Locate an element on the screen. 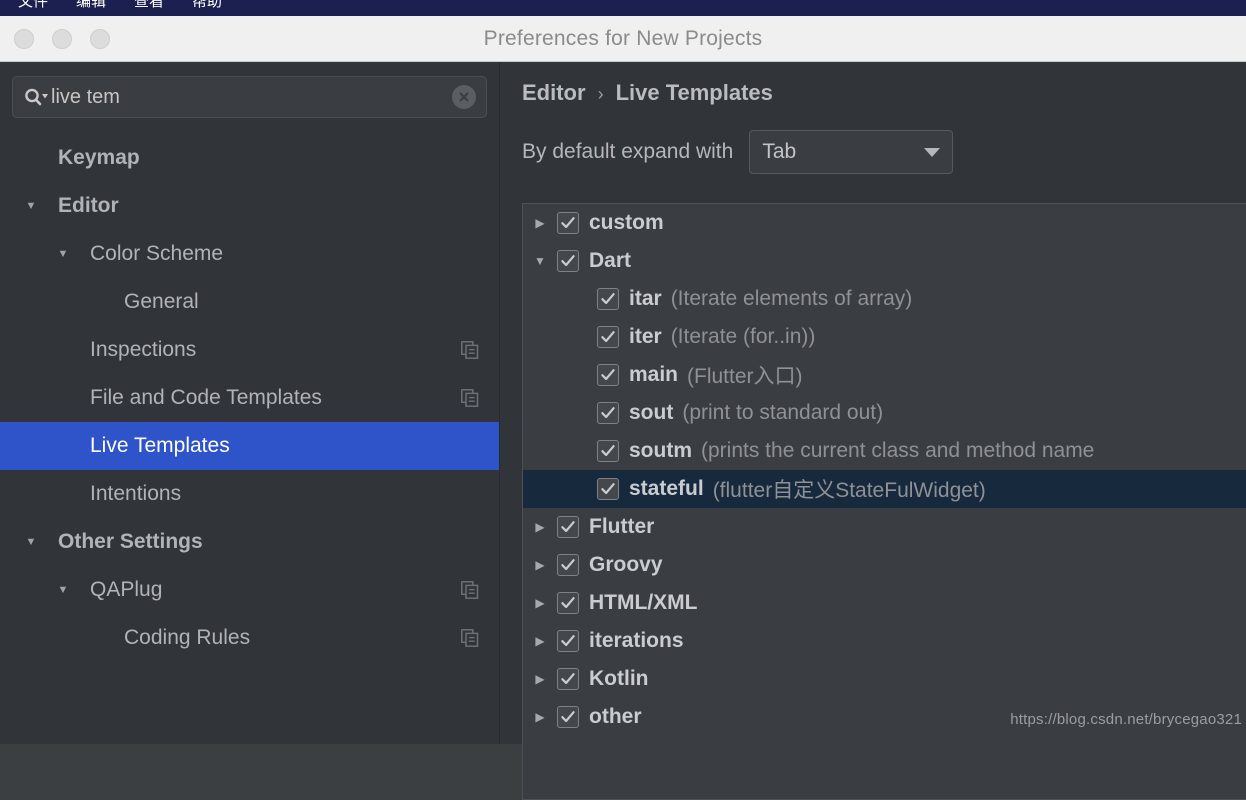 This screenshot has width=1246, height=800. template-row: iter (Iterate (for..in)) is located at coordinates (884, 337).